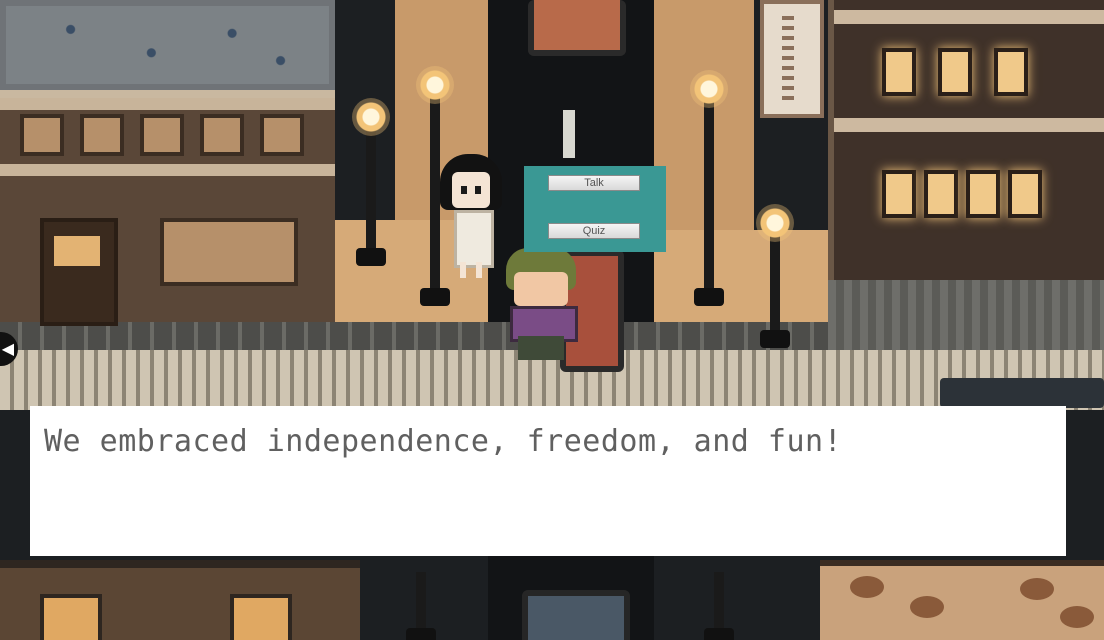 This screenshot has width=1104, height=640. Describe the element at coordinates (594, 231) in the screenshot. I see `quiz-button: Quiz` at that location.